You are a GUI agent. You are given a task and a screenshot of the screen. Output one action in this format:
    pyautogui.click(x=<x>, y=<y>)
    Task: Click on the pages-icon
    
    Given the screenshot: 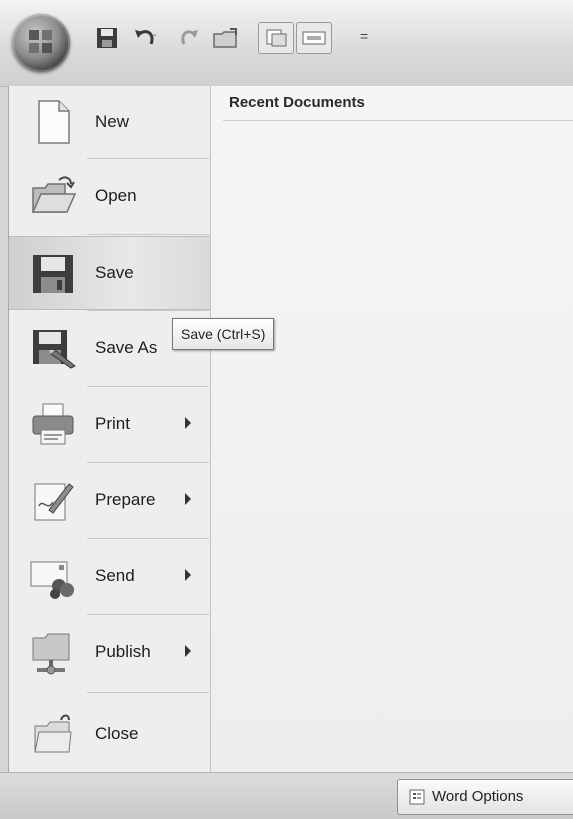 What is the action you would take?
    pyautogui.click(x=276, y=38)
    